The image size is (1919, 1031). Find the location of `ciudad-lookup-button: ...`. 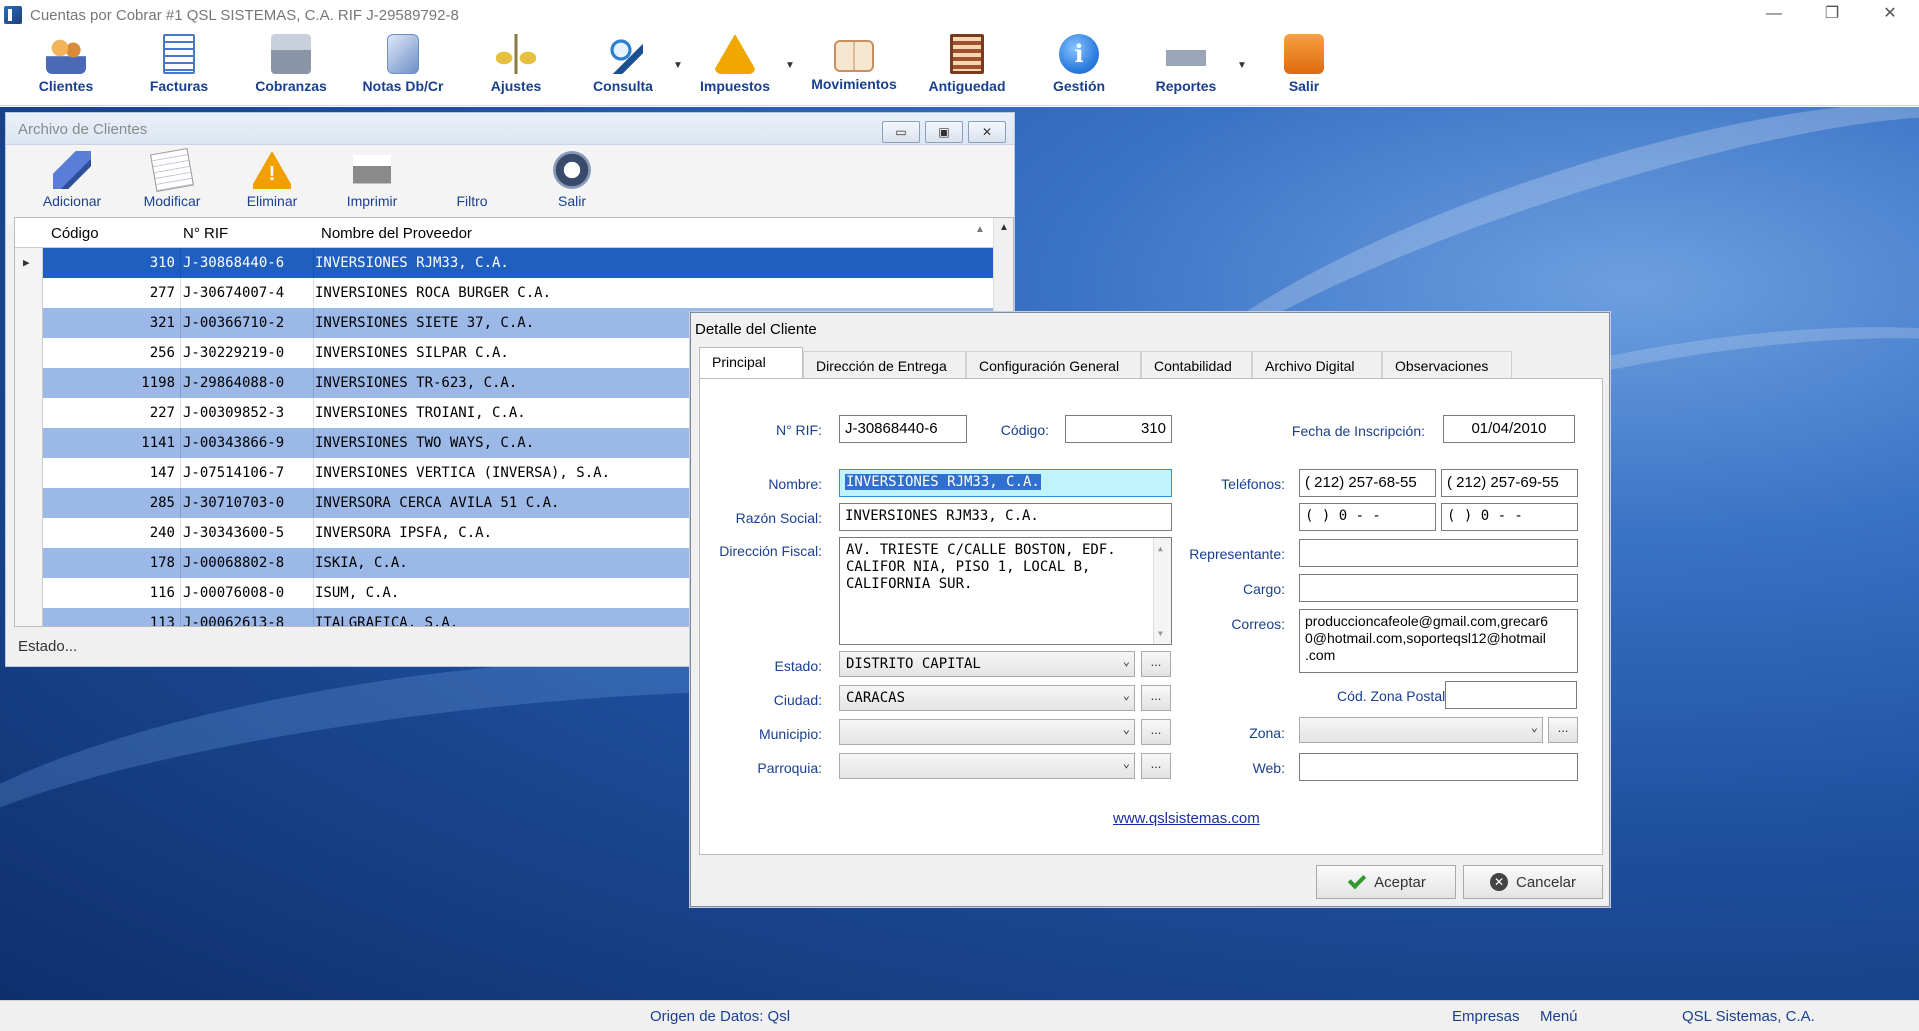

ciudad-lookup-button: ... is located at coordinates (1156, 698).